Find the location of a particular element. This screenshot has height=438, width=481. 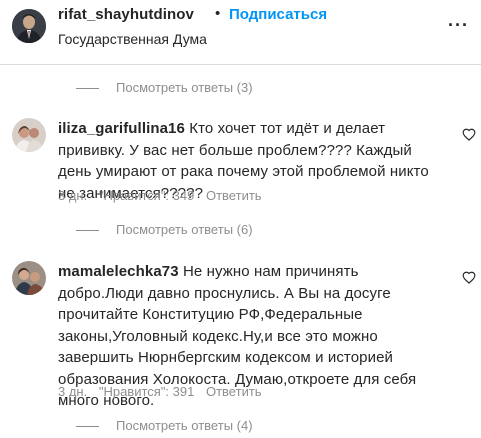

follow-button: Подписаться is located at coordinates (278, 14).